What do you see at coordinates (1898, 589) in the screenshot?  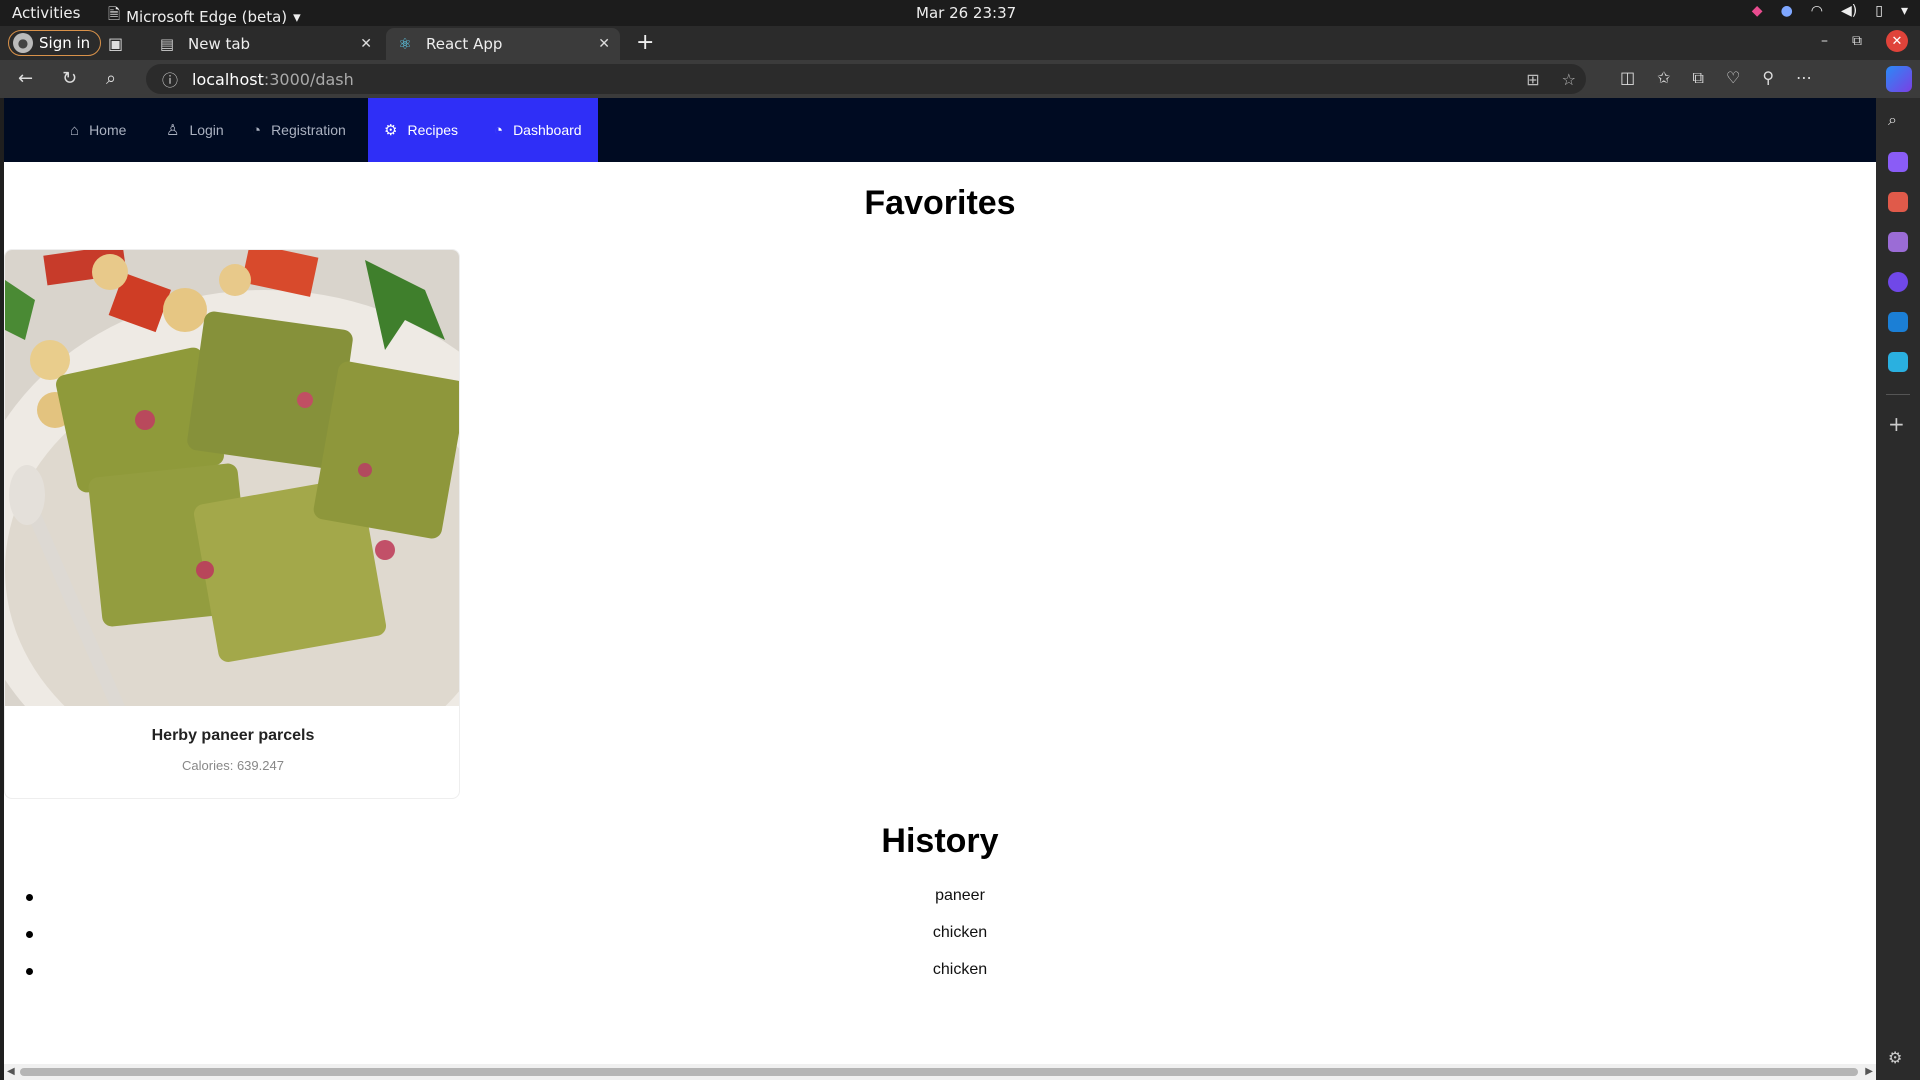 I see `edge-sidebar: ⌕ + ⚙` at bounding box center [1898, 589].